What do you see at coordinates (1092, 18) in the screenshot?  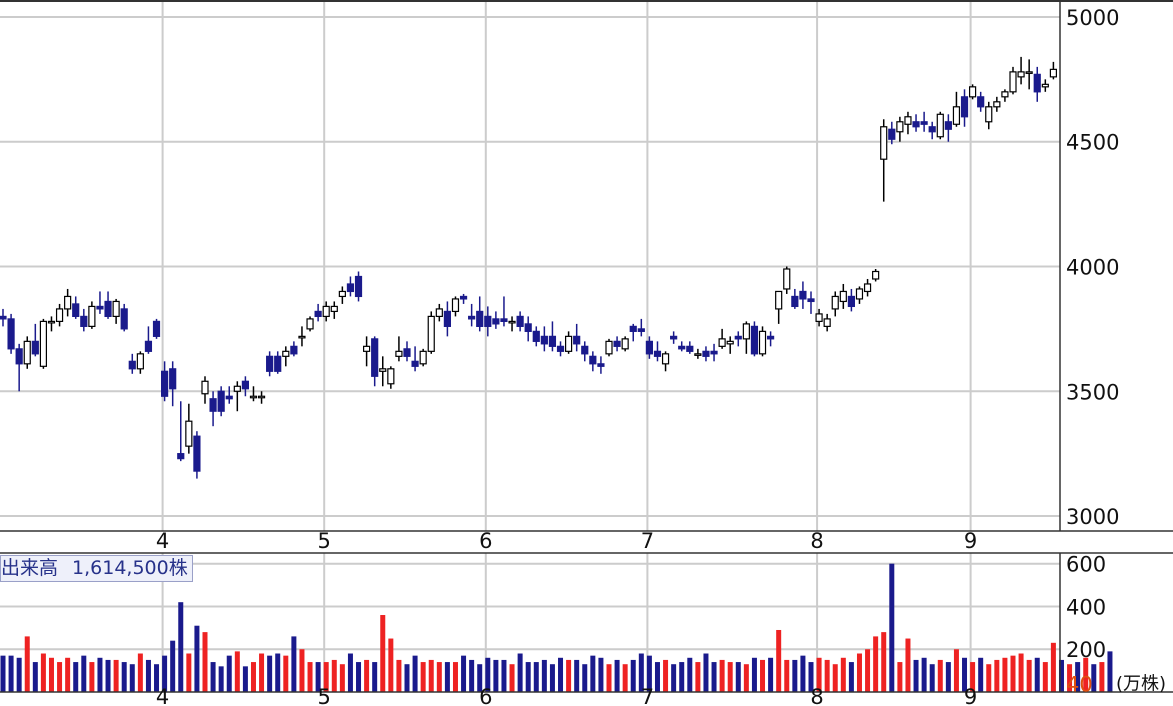 I see `price-tick-label: 5000` at bounding box center [1092, 18].